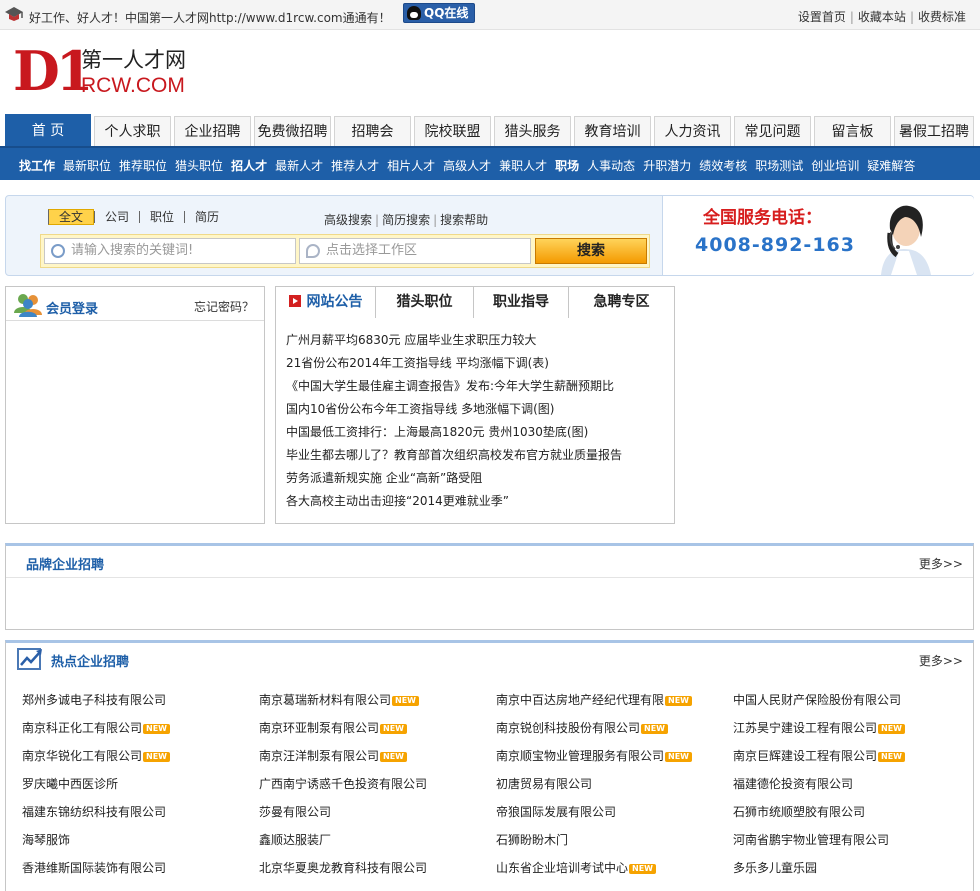 The image size is (980, 891). I want to click on nav-tab-guestbook: 留言板, so click(852, 131).